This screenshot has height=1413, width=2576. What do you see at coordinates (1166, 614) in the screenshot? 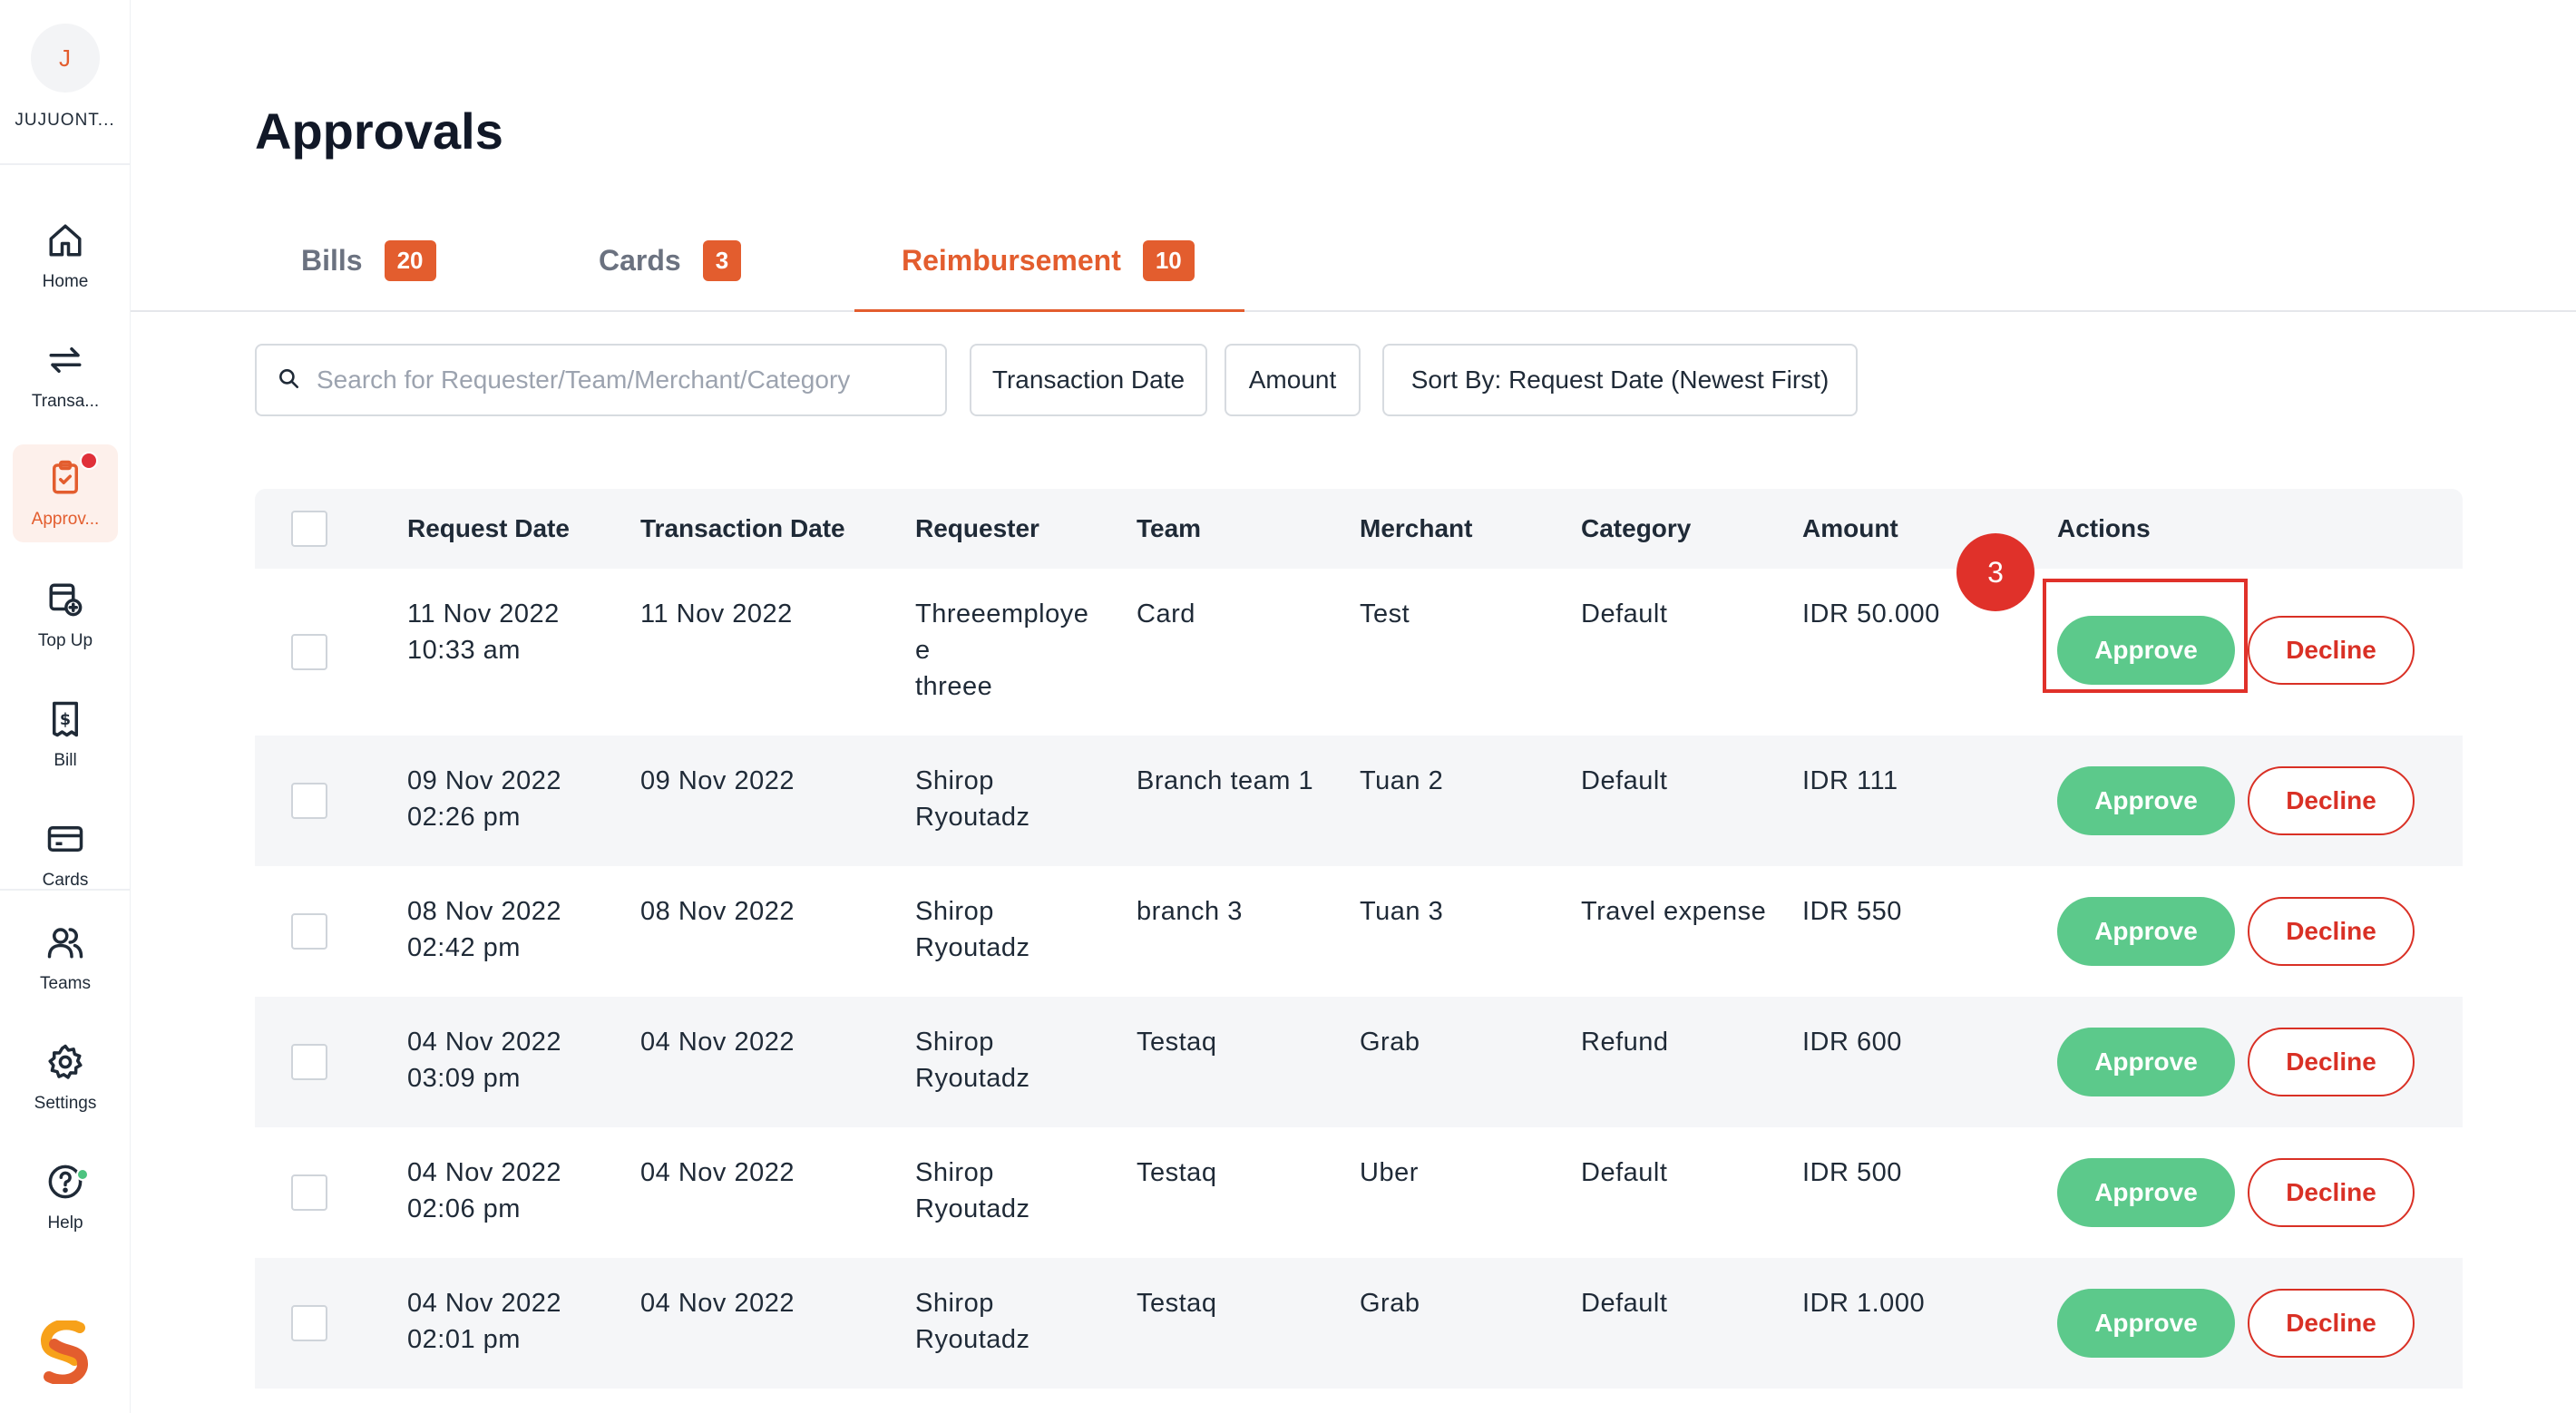
I see `team-cell: Card` at bounding box center [1166, 614].